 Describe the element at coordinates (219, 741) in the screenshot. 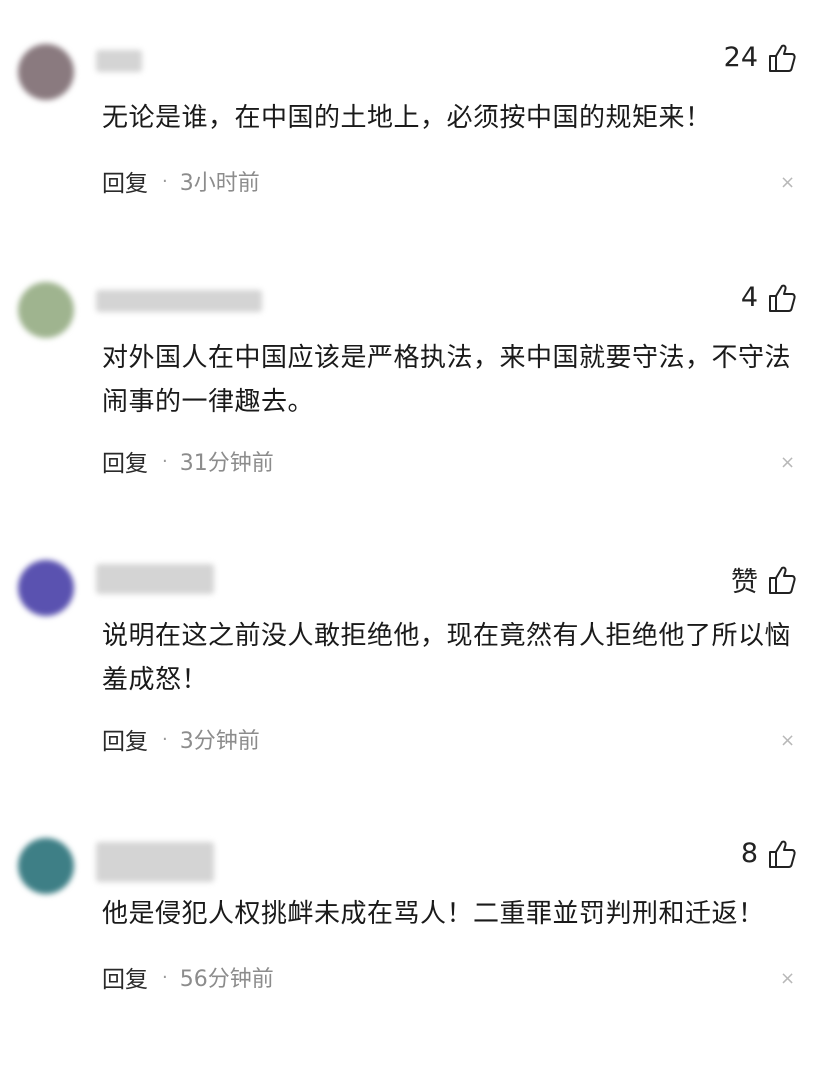

I see `timestamp: 3分钟前` at that location.